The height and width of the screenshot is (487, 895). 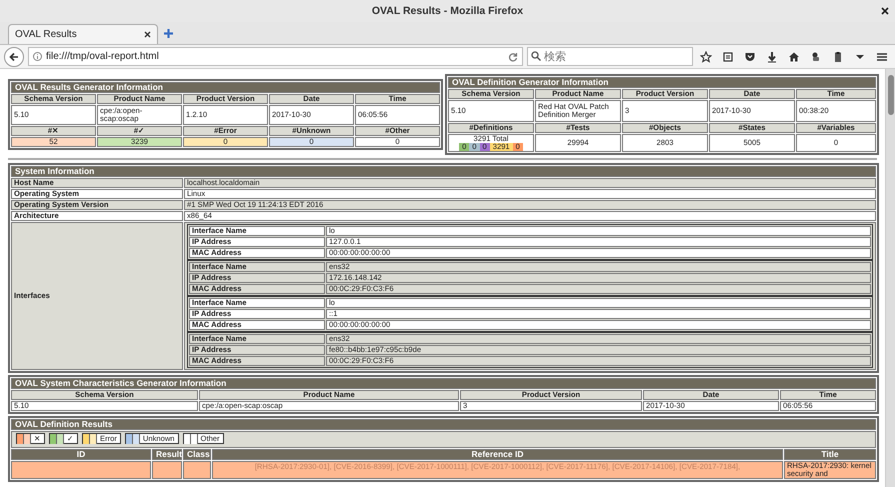 What do you see at coordinates (838, 56) in the screenshot?
I see `clipboard-icon` at bounding box center [838, 56].